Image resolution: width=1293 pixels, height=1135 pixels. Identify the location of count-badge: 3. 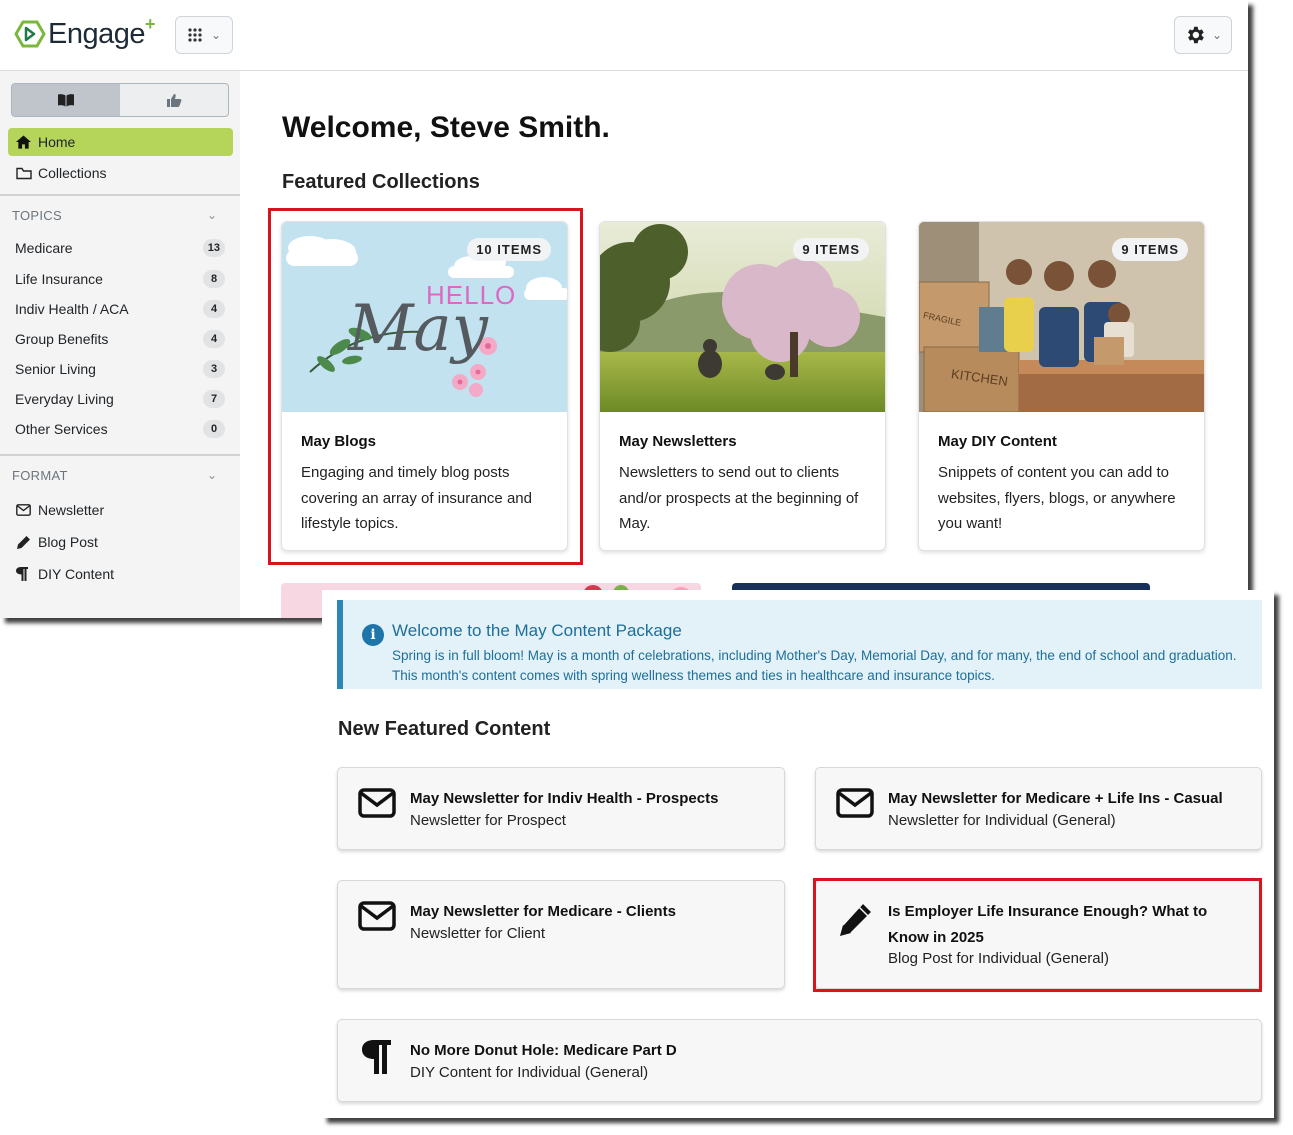
(214, 369).